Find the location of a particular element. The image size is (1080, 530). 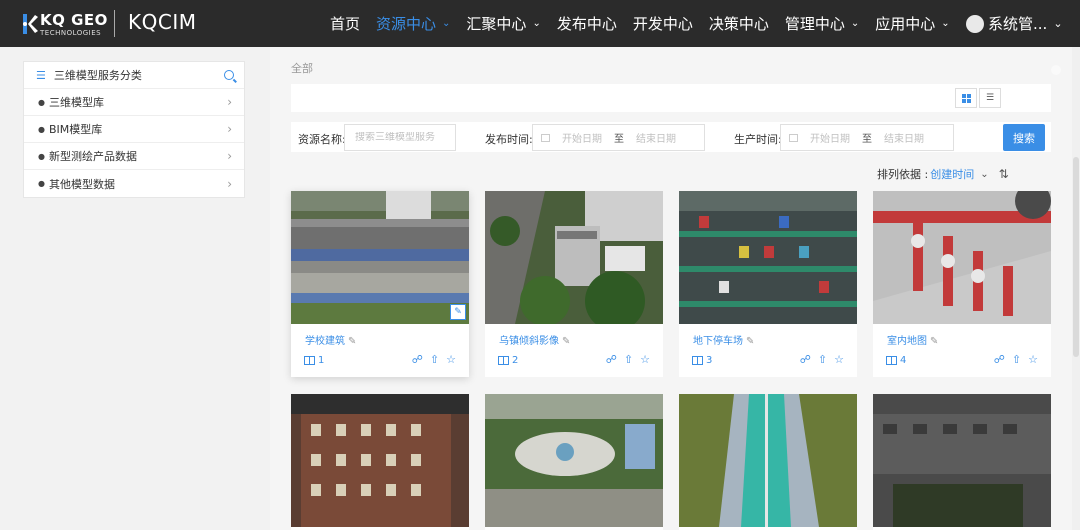

resource-name-input is located at coordinates (405, 137).